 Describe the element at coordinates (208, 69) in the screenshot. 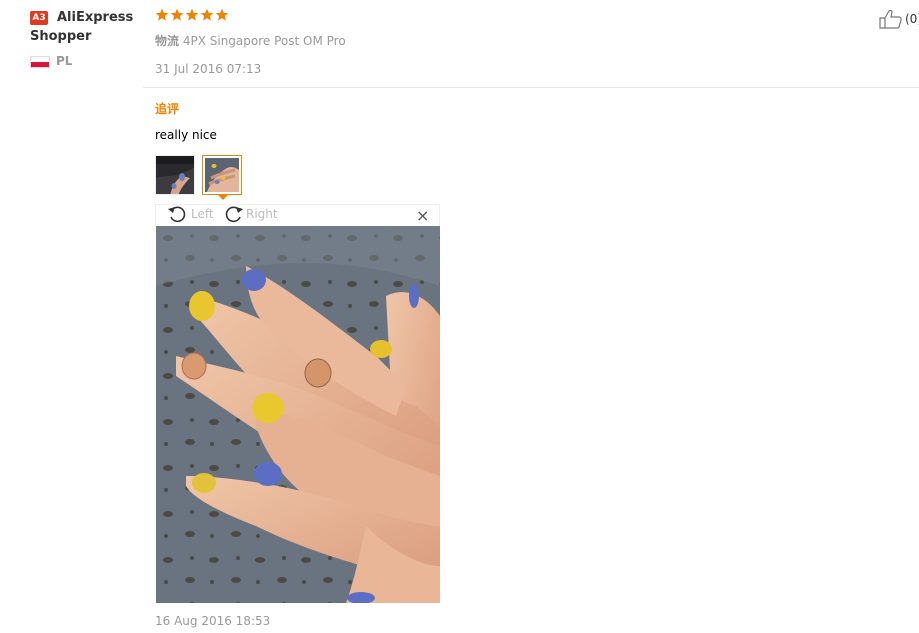

I see `review-date: 31 Jul 2016 07:13` at that location.